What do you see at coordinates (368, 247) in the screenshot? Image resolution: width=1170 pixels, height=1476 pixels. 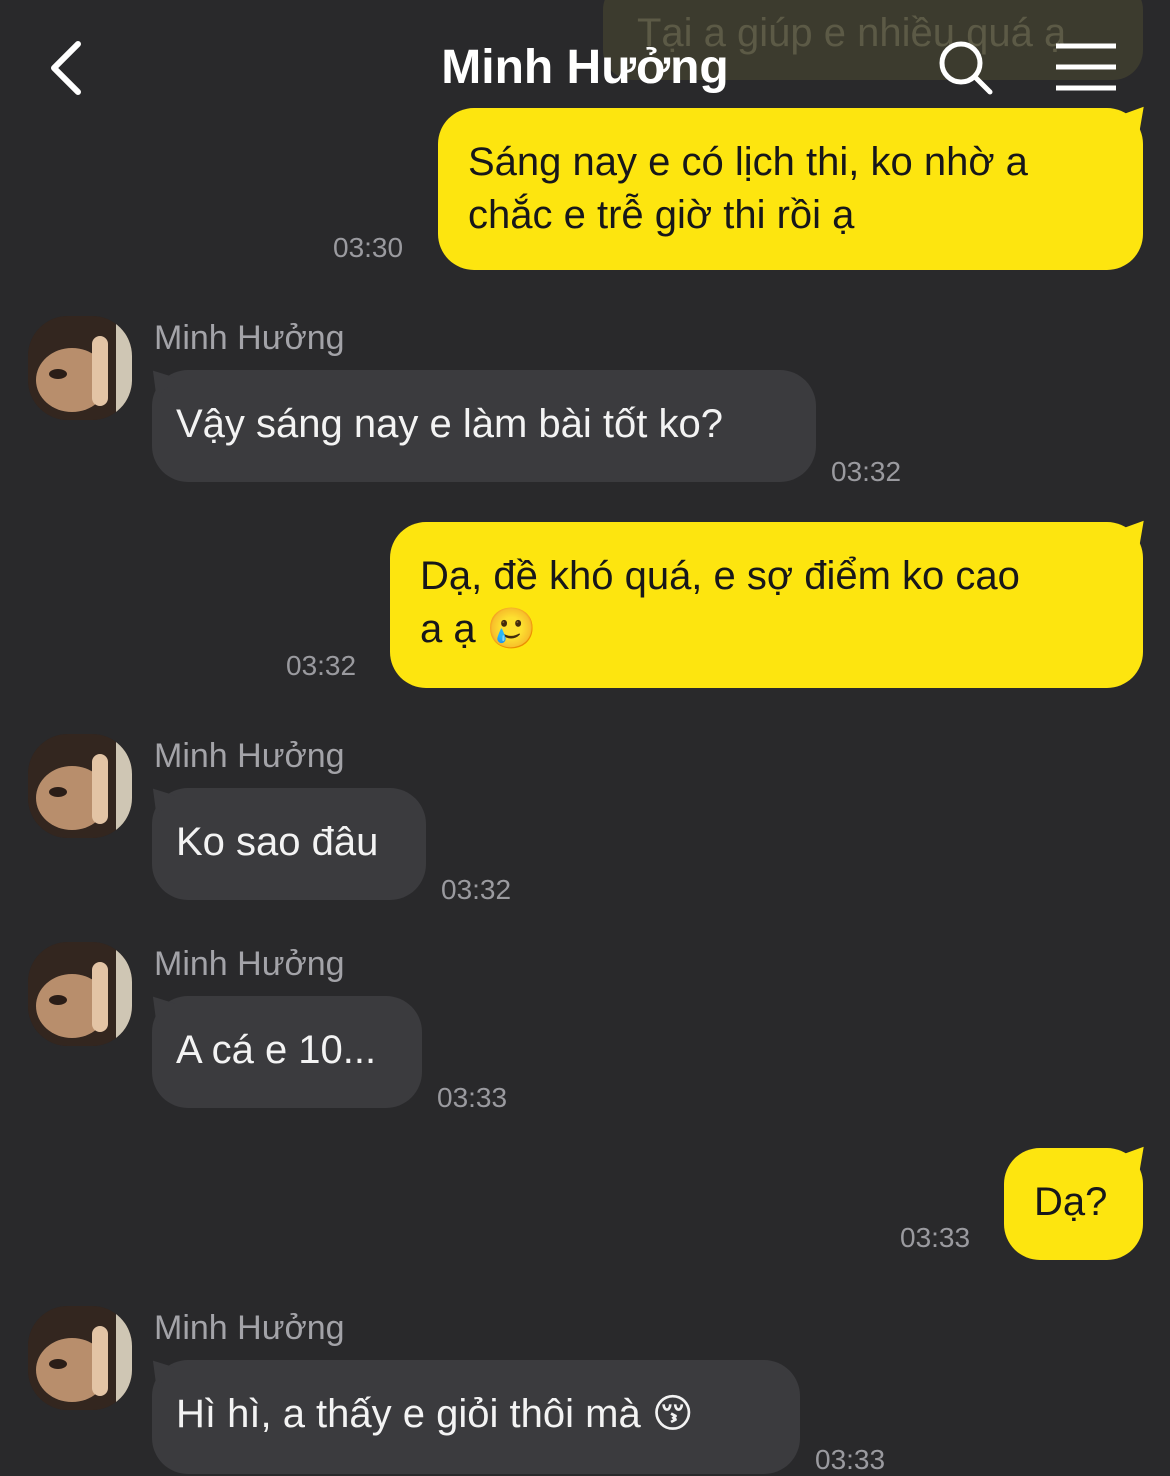 I see `message-timestamp: 03:30` at bounding box center [368, 247].